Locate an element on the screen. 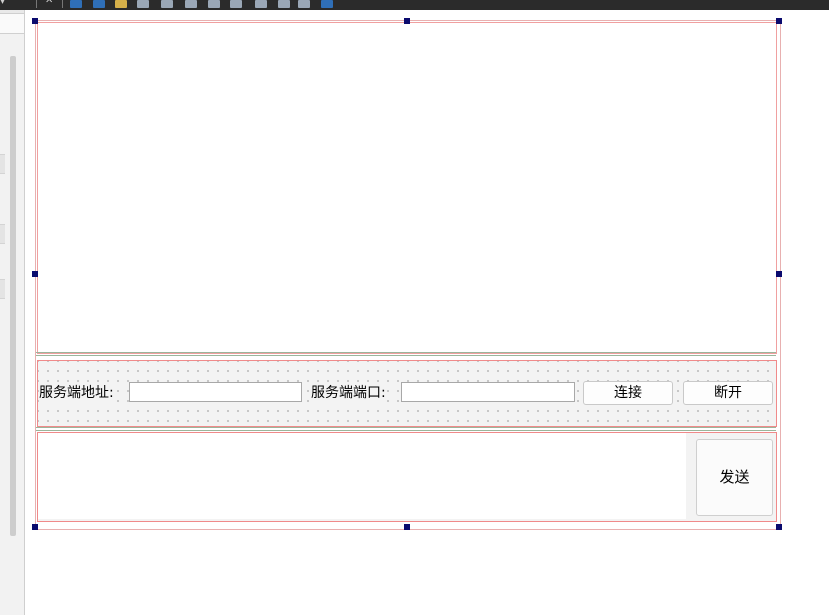  layout-columns-icon is located at coordinates (167, 4).